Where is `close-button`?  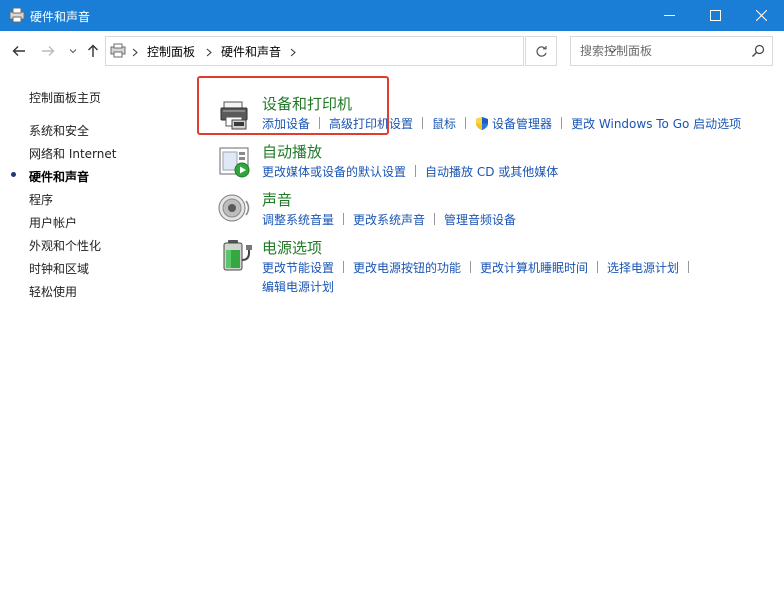 close-button is located at coordinates (761, 15).